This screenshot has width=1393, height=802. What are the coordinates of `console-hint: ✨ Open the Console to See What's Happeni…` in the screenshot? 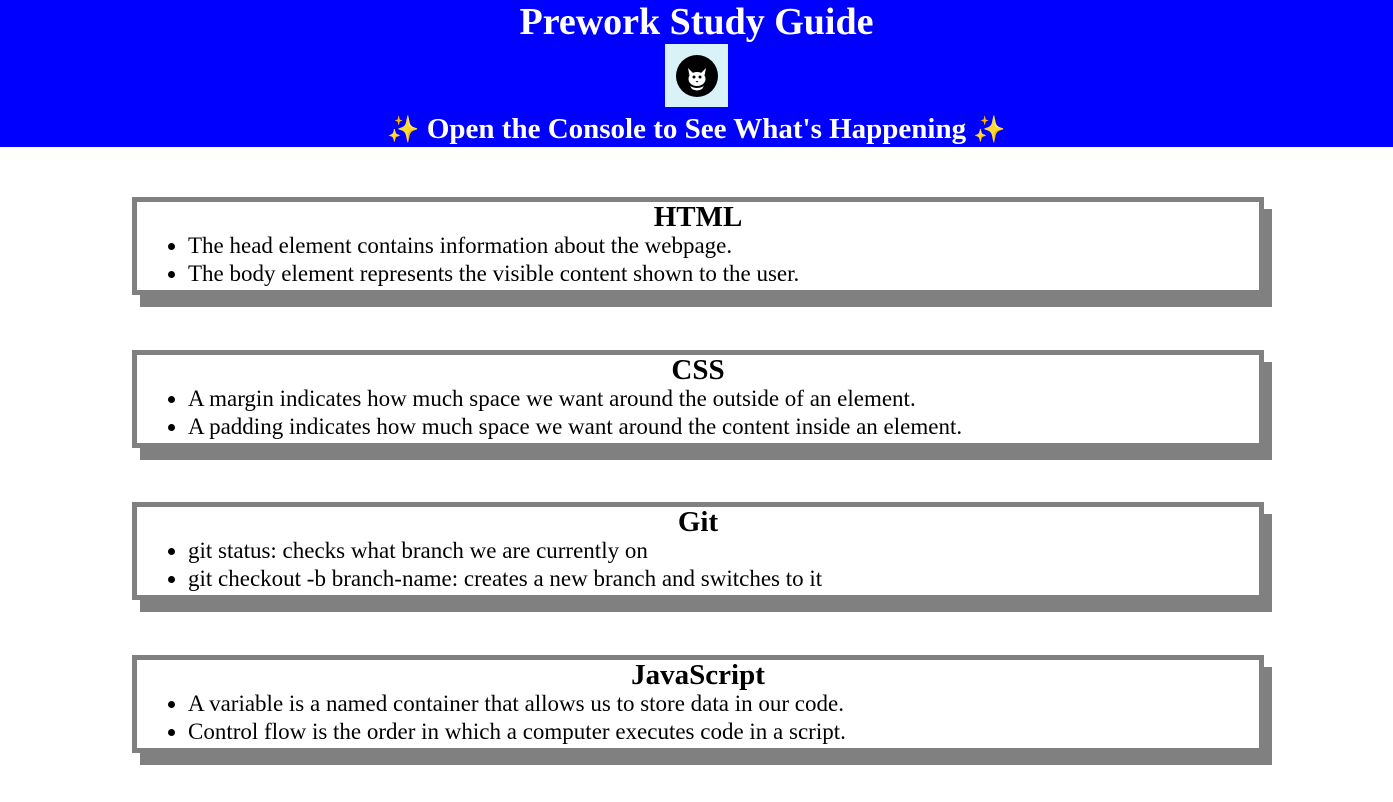 It's located at (696, 129).